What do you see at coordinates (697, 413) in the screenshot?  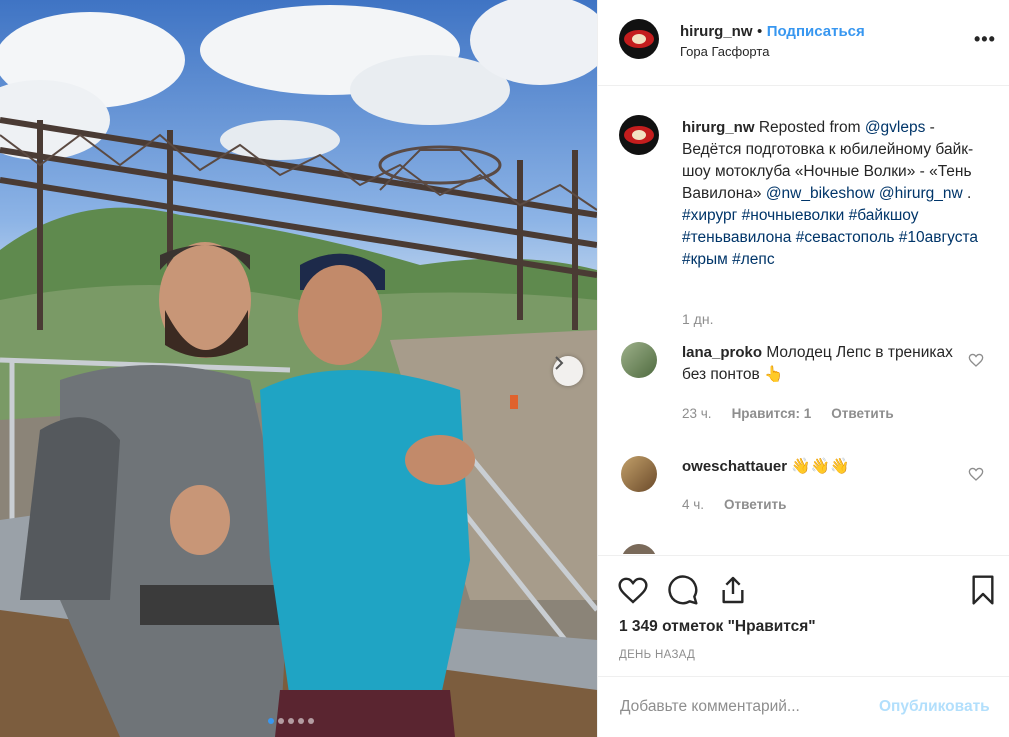 I see `comment-time: 23 ч.` at bounding box center [697, 413].